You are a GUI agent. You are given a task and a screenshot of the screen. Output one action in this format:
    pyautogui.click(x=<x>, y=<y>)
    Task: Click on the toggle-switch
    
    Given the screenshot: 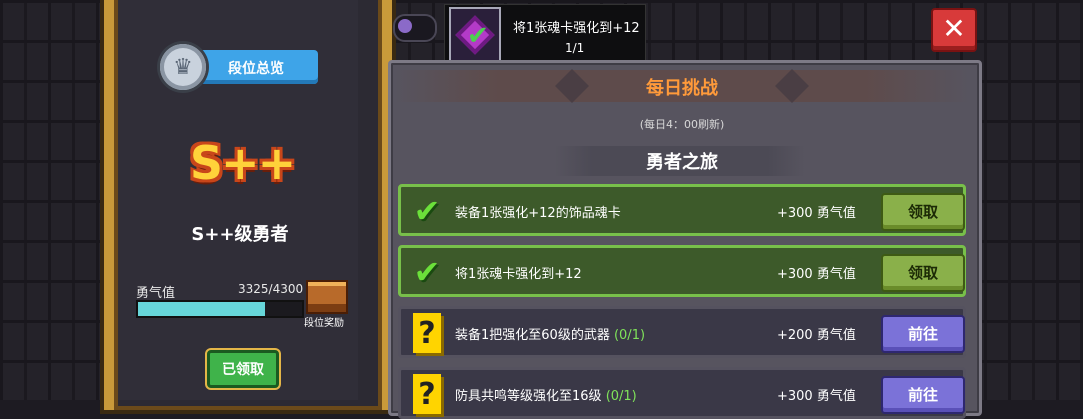 What is the action you would take?
    pyautogui.click(x=415, y=28)
    